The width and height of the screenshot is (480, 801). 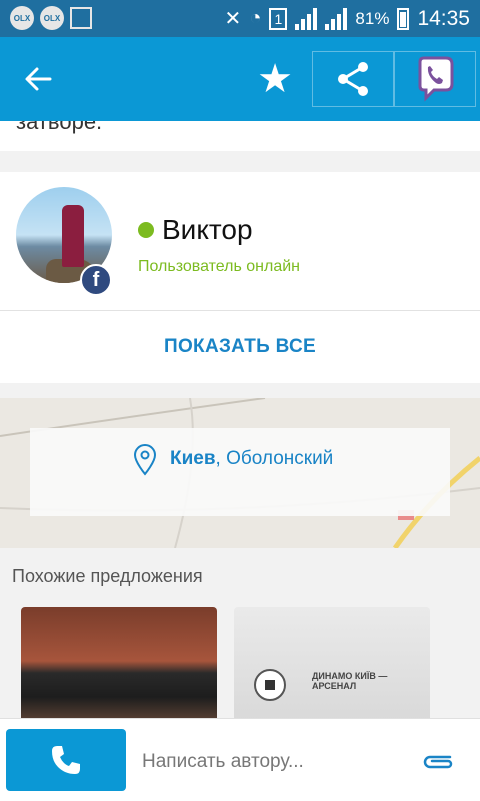 What do you see at coordinates (119, 667) in the screenshot?
I see `similar-offer-card` at bounding box center [119, 667].